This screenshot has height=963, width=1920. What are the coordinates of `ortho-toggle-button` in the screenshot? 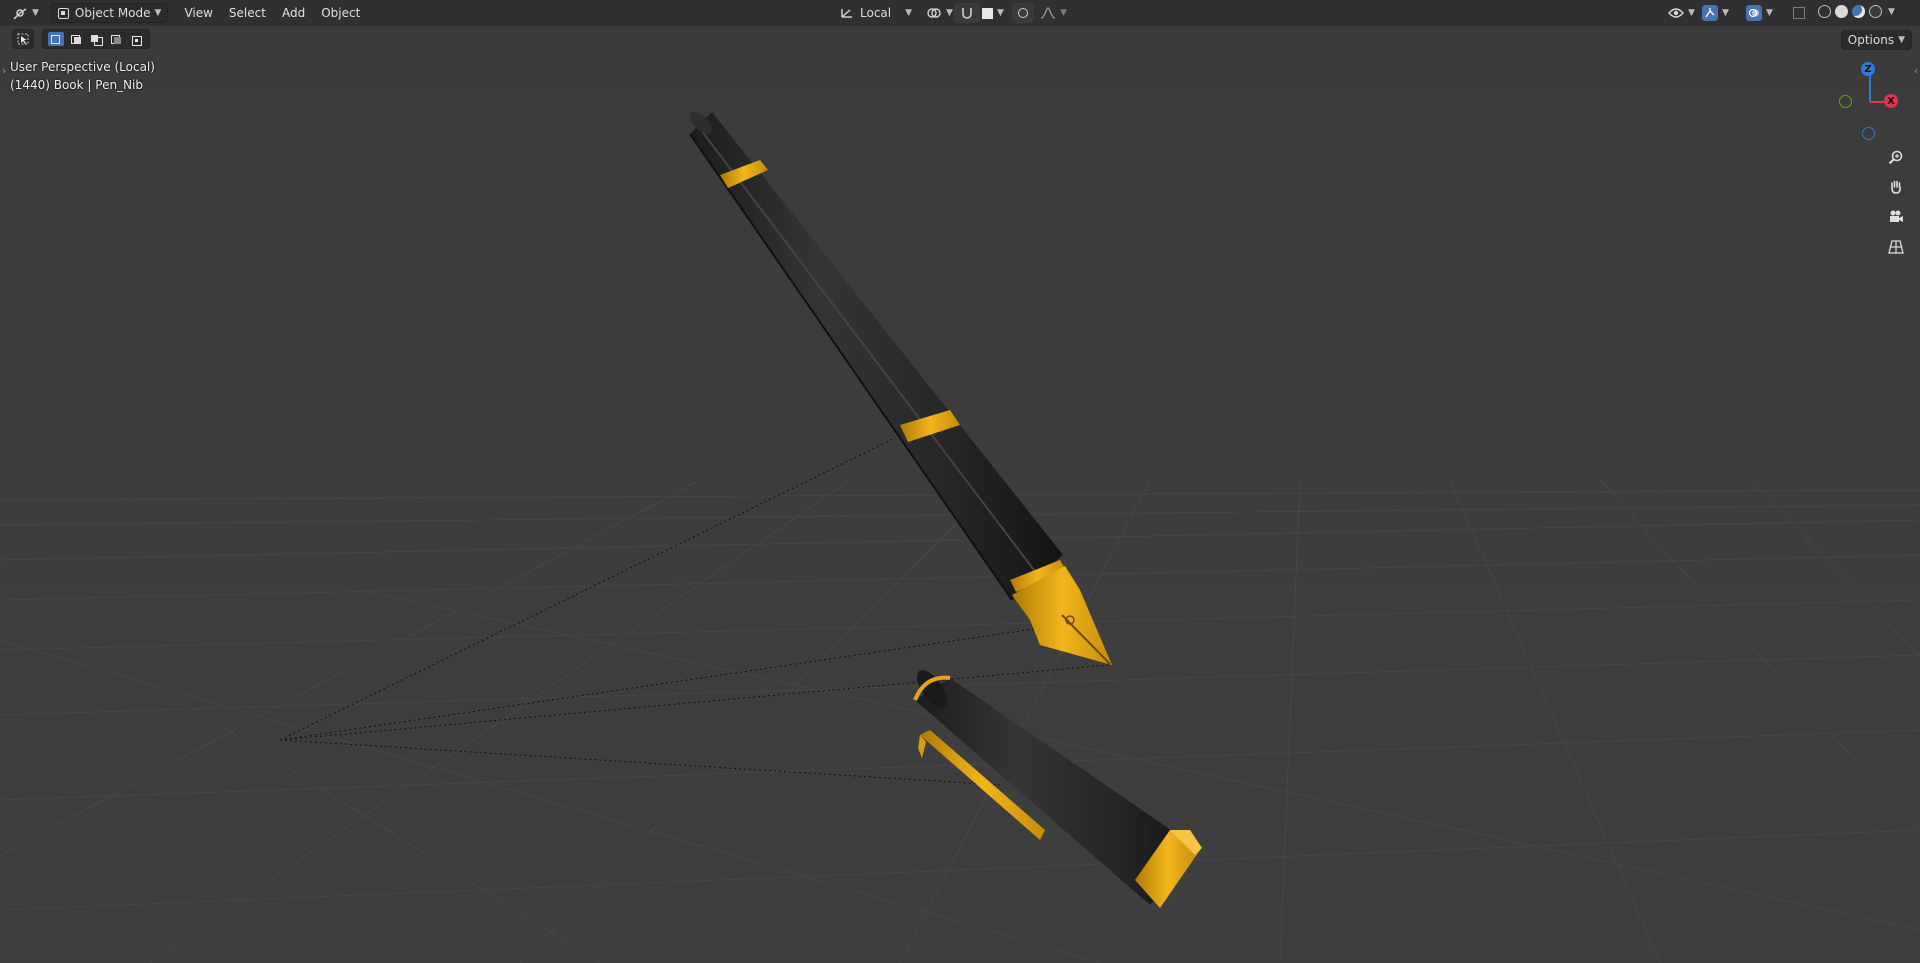 It's located at (1896, 247).